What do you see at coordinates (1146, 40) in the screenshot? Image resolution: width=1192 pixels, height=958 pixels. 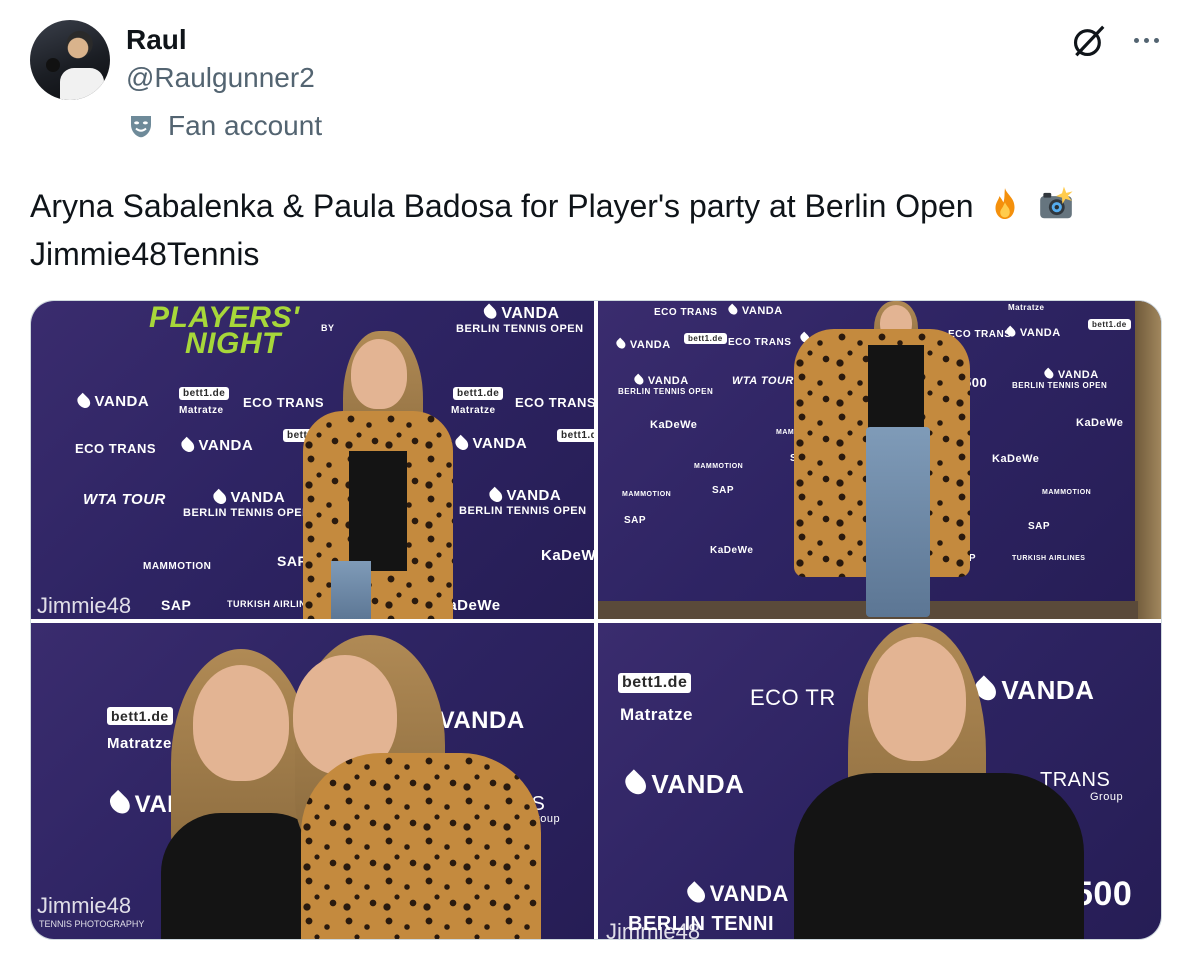 I see `more-options-icon` at bounding box center [1146, 40].